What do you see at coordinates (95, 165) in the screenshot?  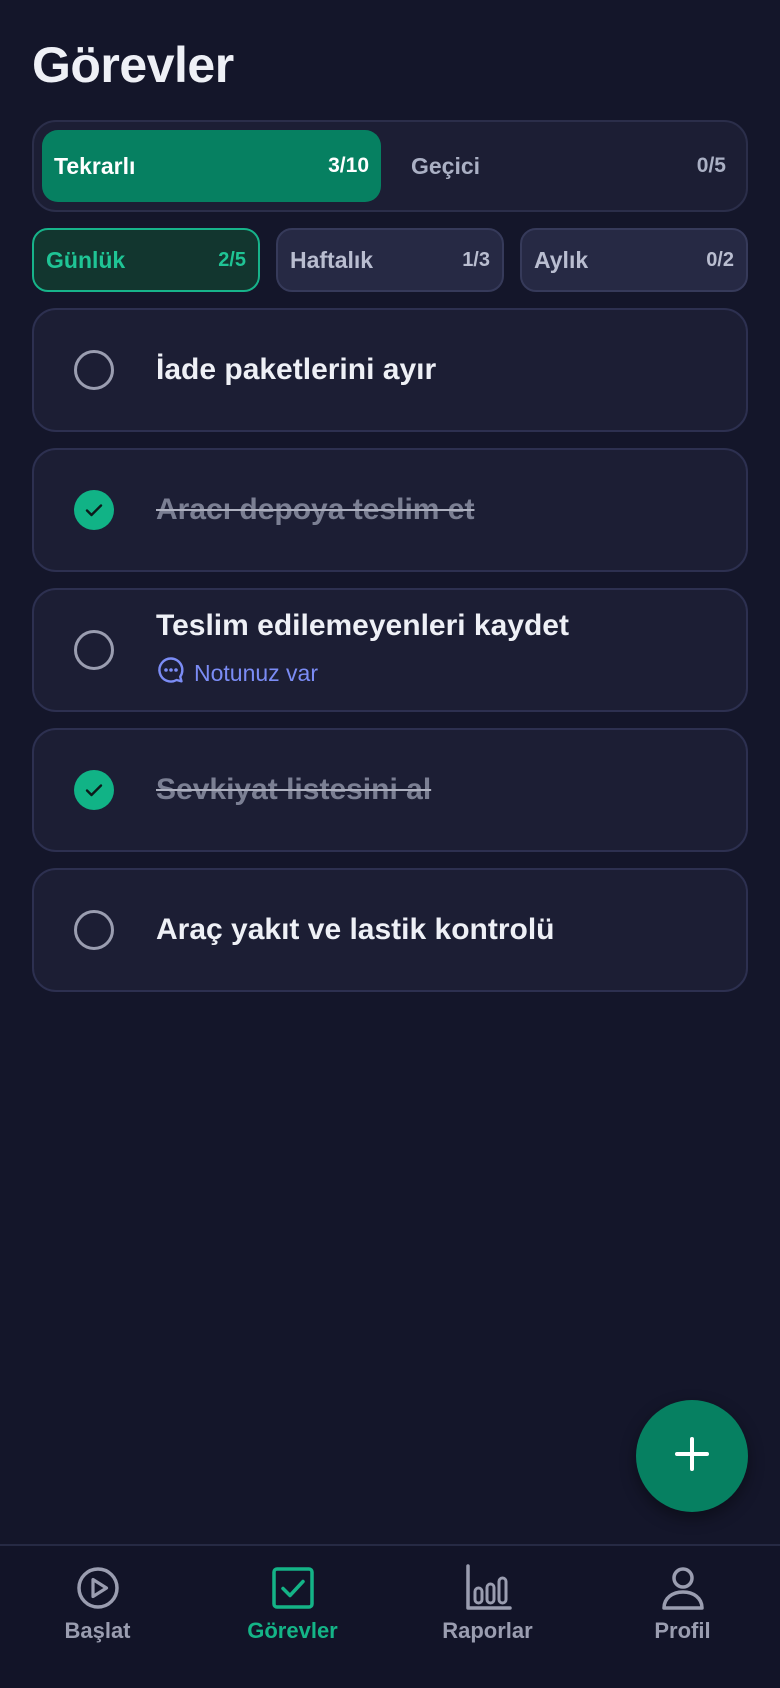 I see `segment-label: Tekrarlı` at bounding box center [95, 165].